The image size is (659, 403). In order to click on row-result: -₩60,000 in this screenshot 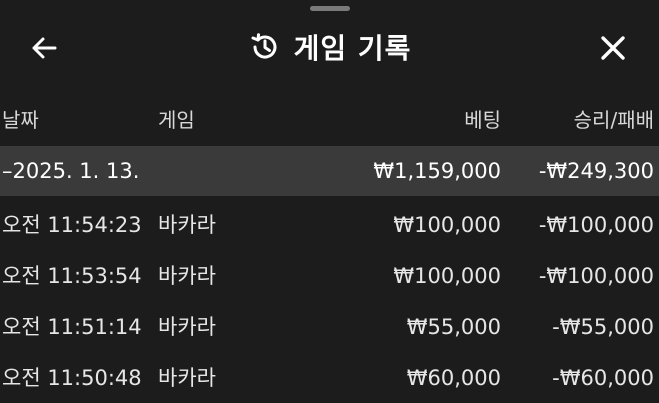, I will do `click(603, 378)`.